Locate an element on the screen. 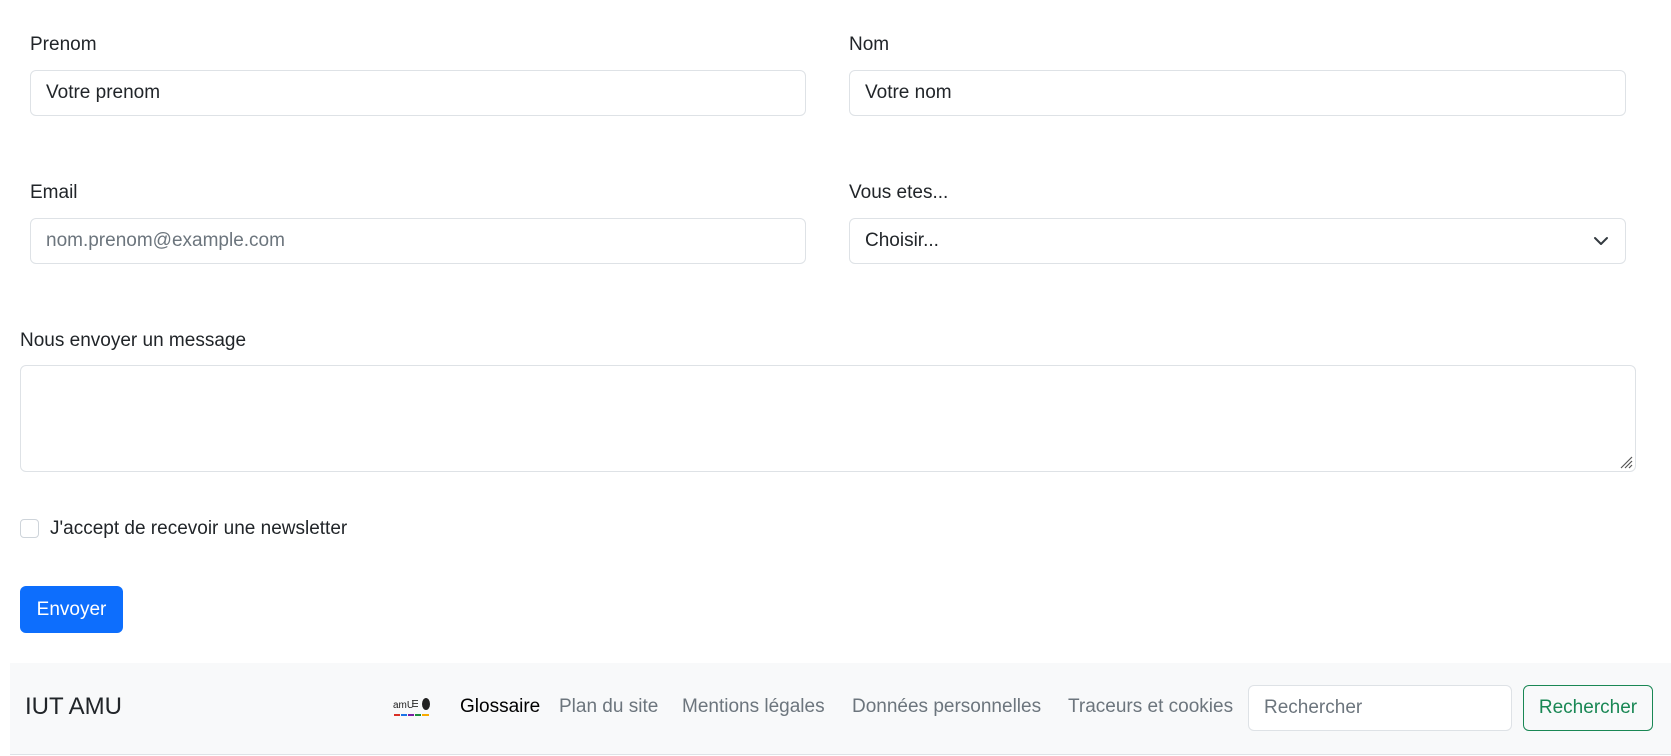 The height and width of the screenshot is (756, 1671). amu-logo-icon: amU is located at coordinates (412, 708).